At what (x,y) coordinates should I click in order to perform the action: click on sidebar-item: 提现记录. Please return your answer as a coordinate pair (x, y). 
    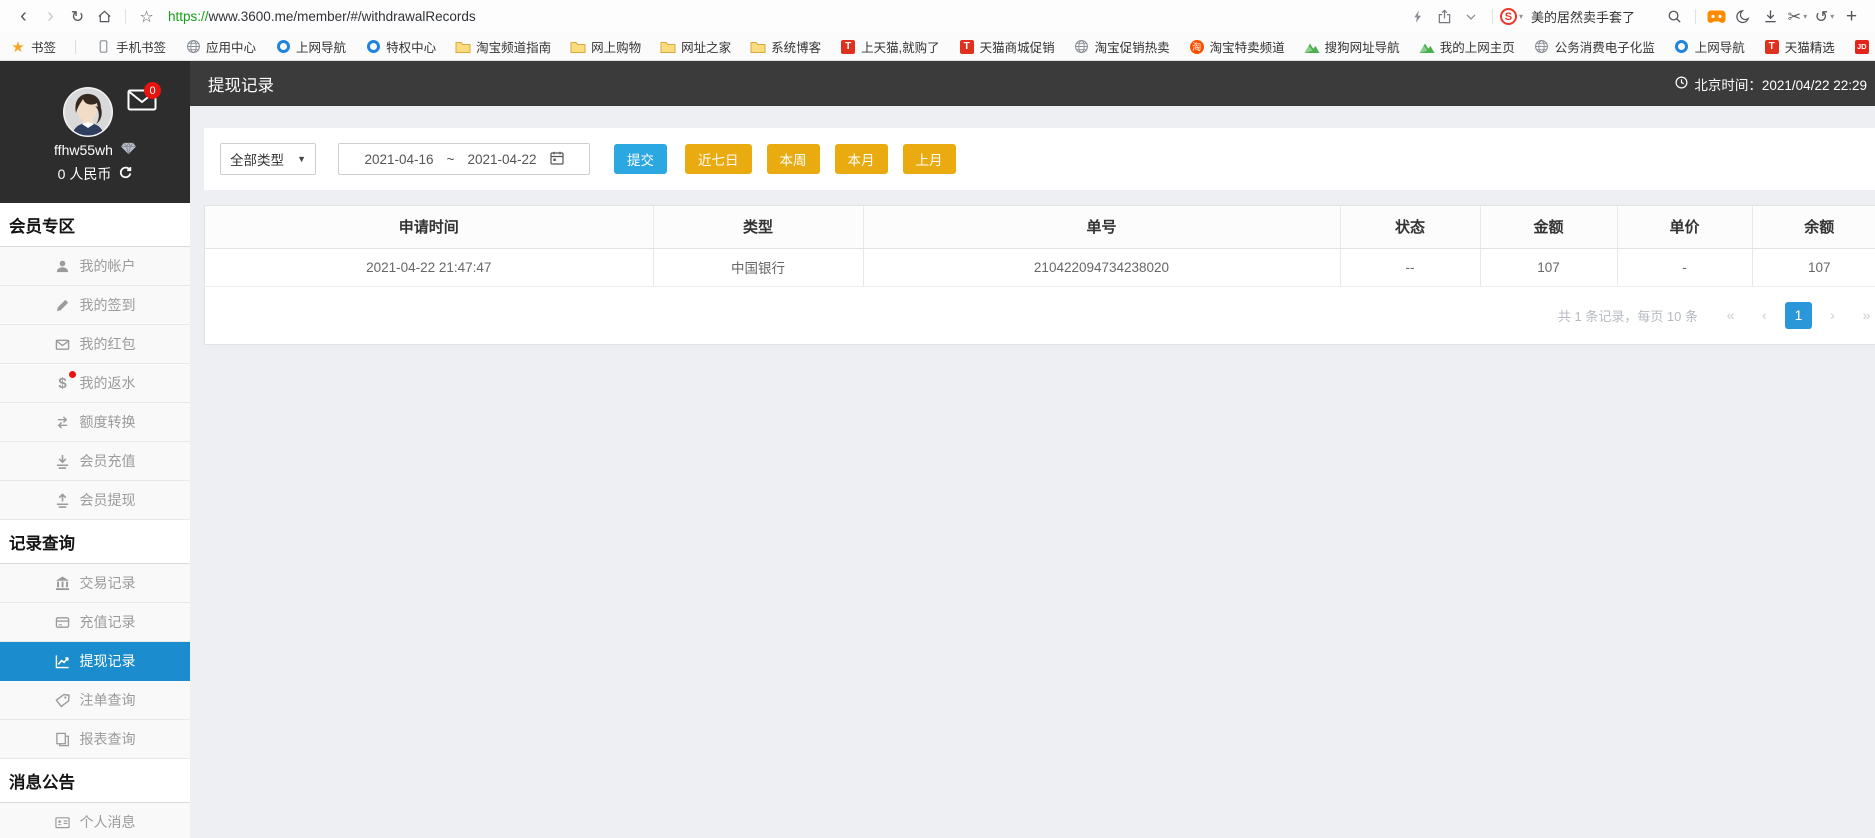
    Looking at the image, I should click on (95, 661).